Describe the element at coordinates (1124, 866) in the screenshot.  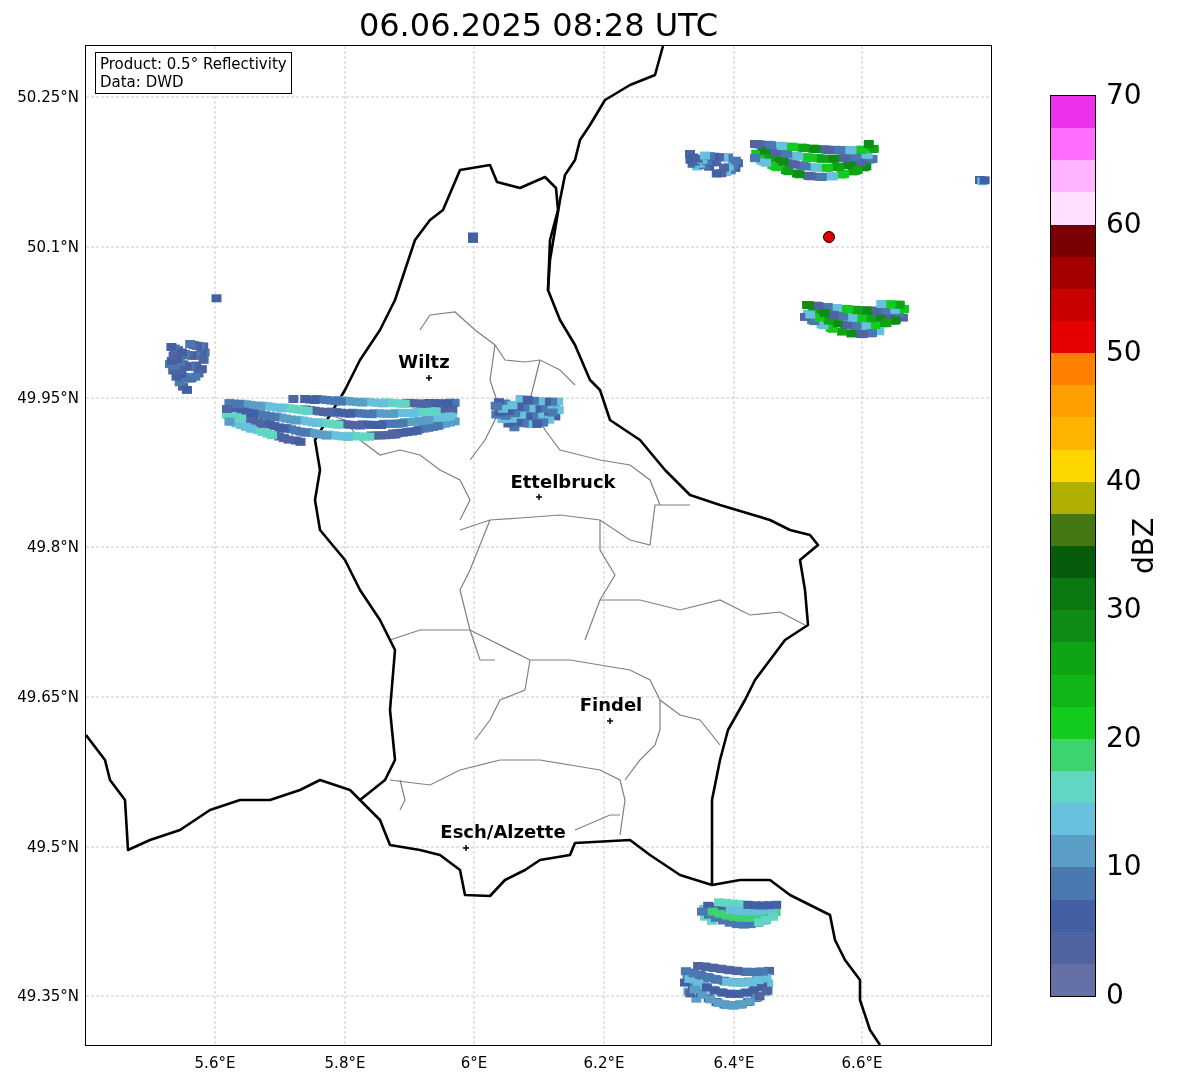
I see `colorbar-tick-label: 10` at that location.